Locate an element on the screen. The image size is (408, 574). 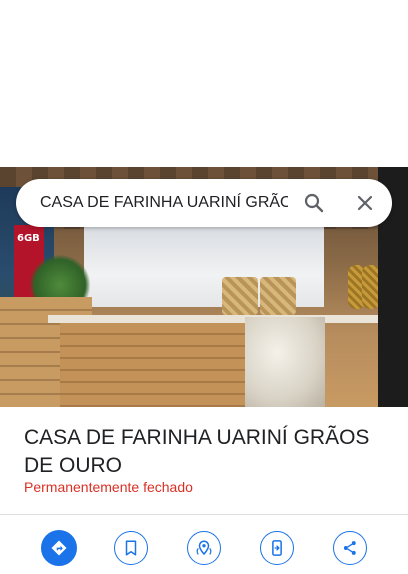
directions-icon is located at coordinates (59, 548).